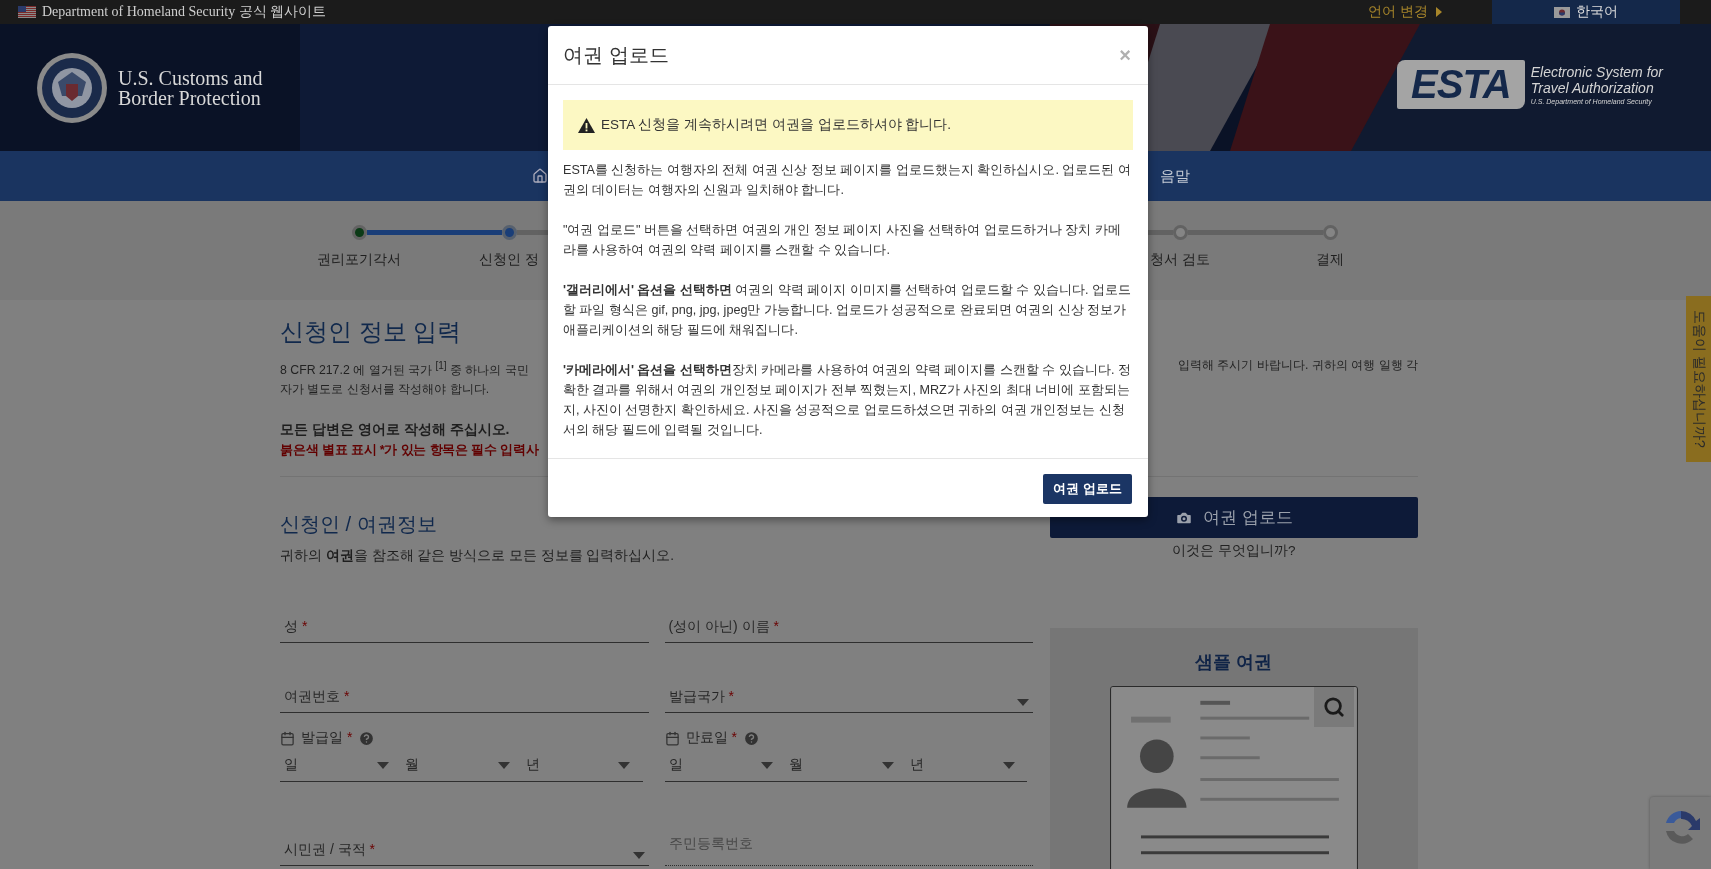  What do you see at coordinates (1180, 260) in the screenshot?
I see `step-label: 청서 검토` at bounding box center [1180, 260].